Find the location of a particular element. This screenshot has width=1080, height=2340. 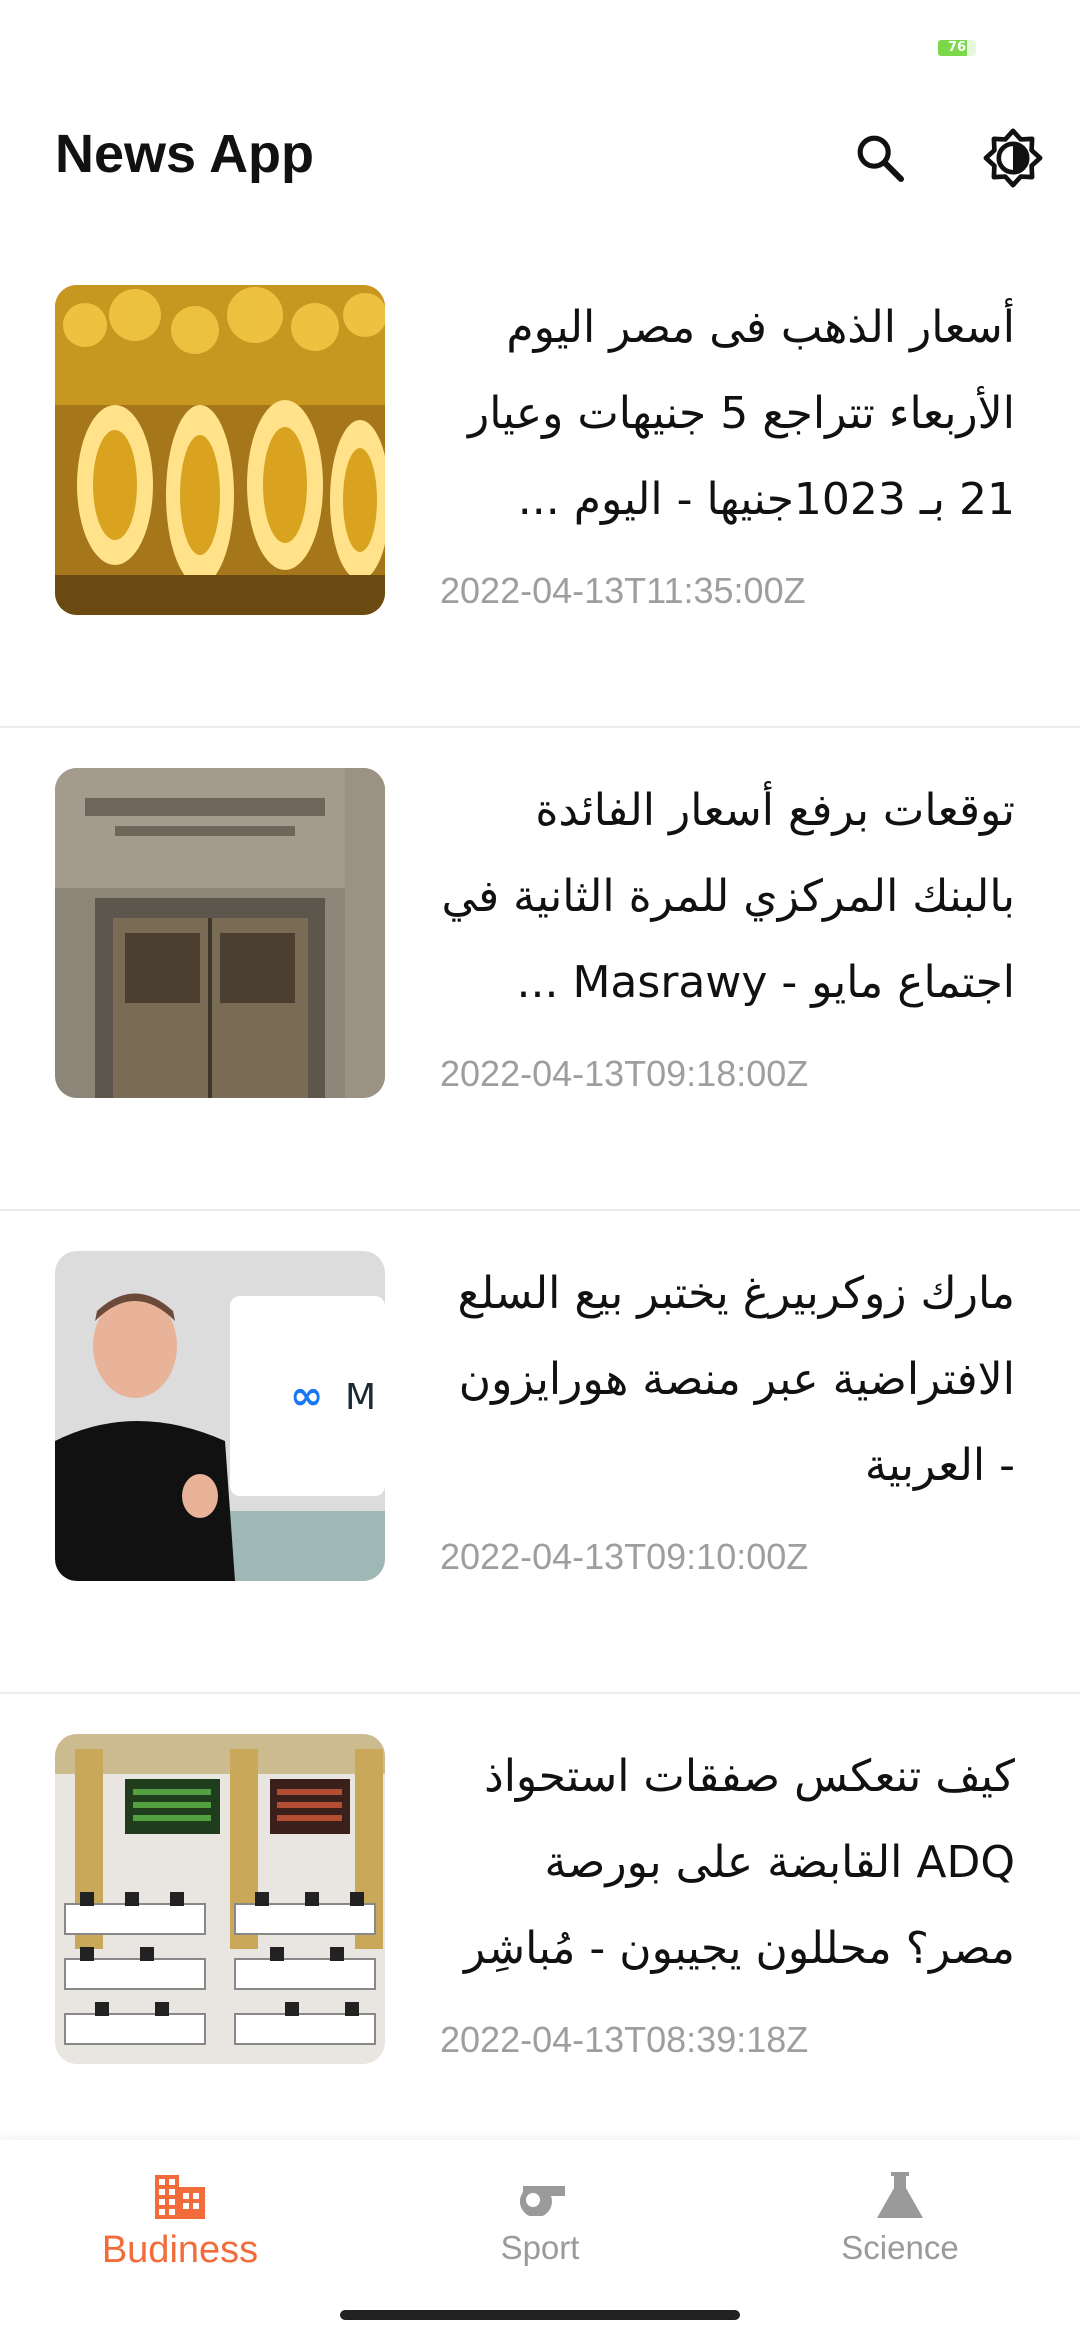

status-bar: 76 is located at coordinates (540, 50).